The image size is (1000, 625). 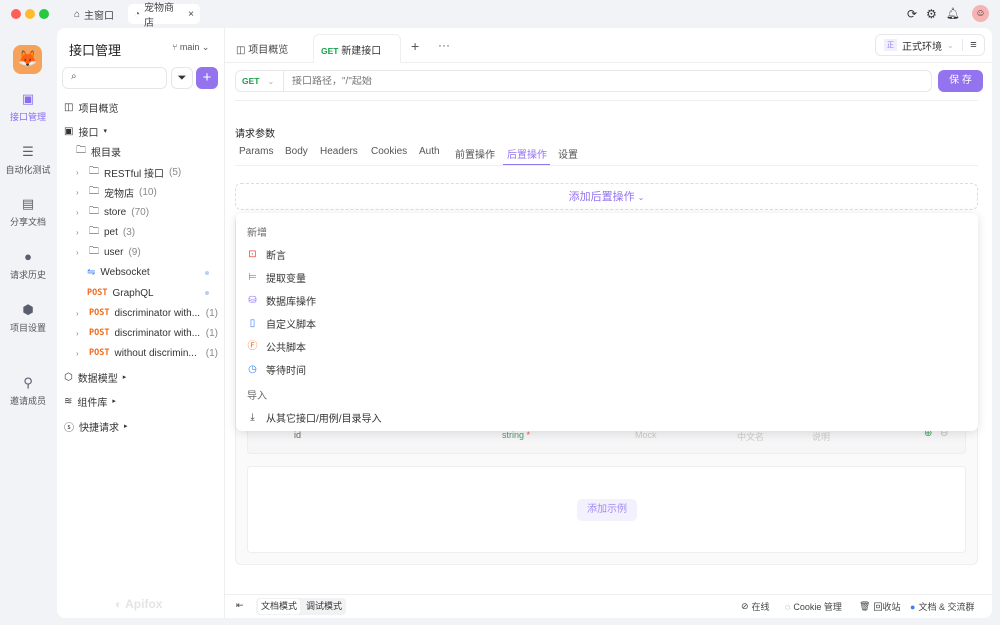 I want to click on rail-item-invite: ⚲ 邀请成员, so click(x=28, y=391).